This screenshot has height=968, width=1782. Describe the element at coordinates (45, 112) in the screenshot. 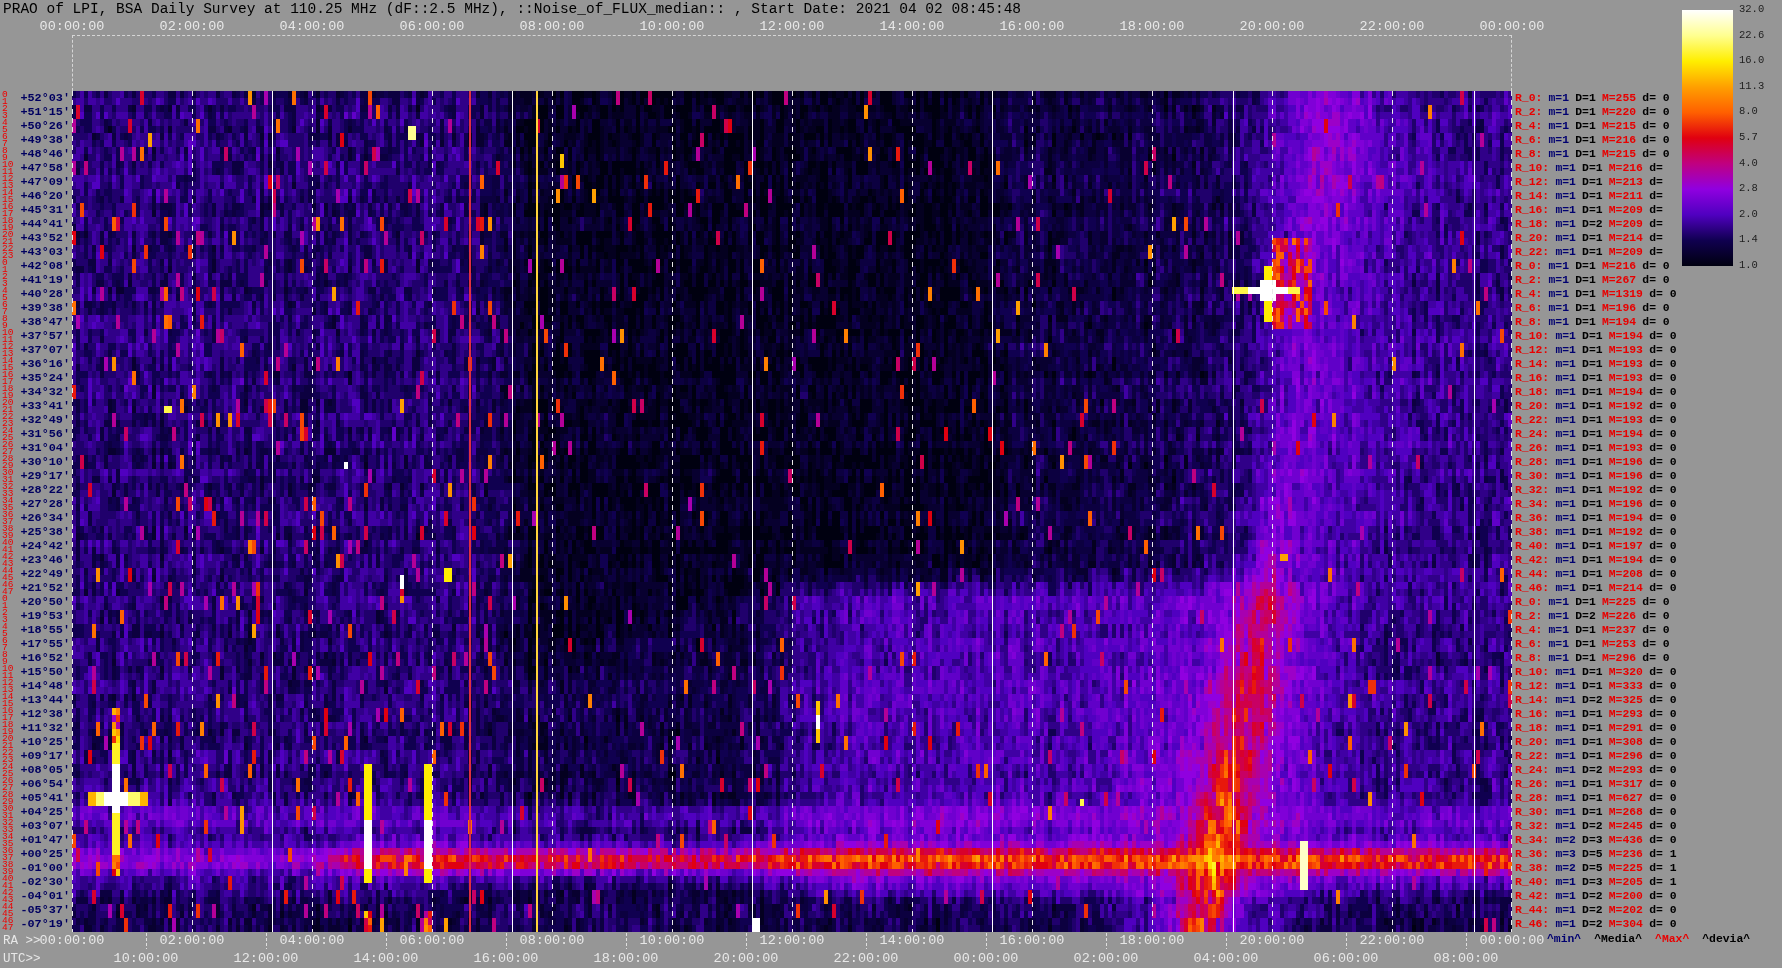

I see `declination-label: +51°15′` at that location.